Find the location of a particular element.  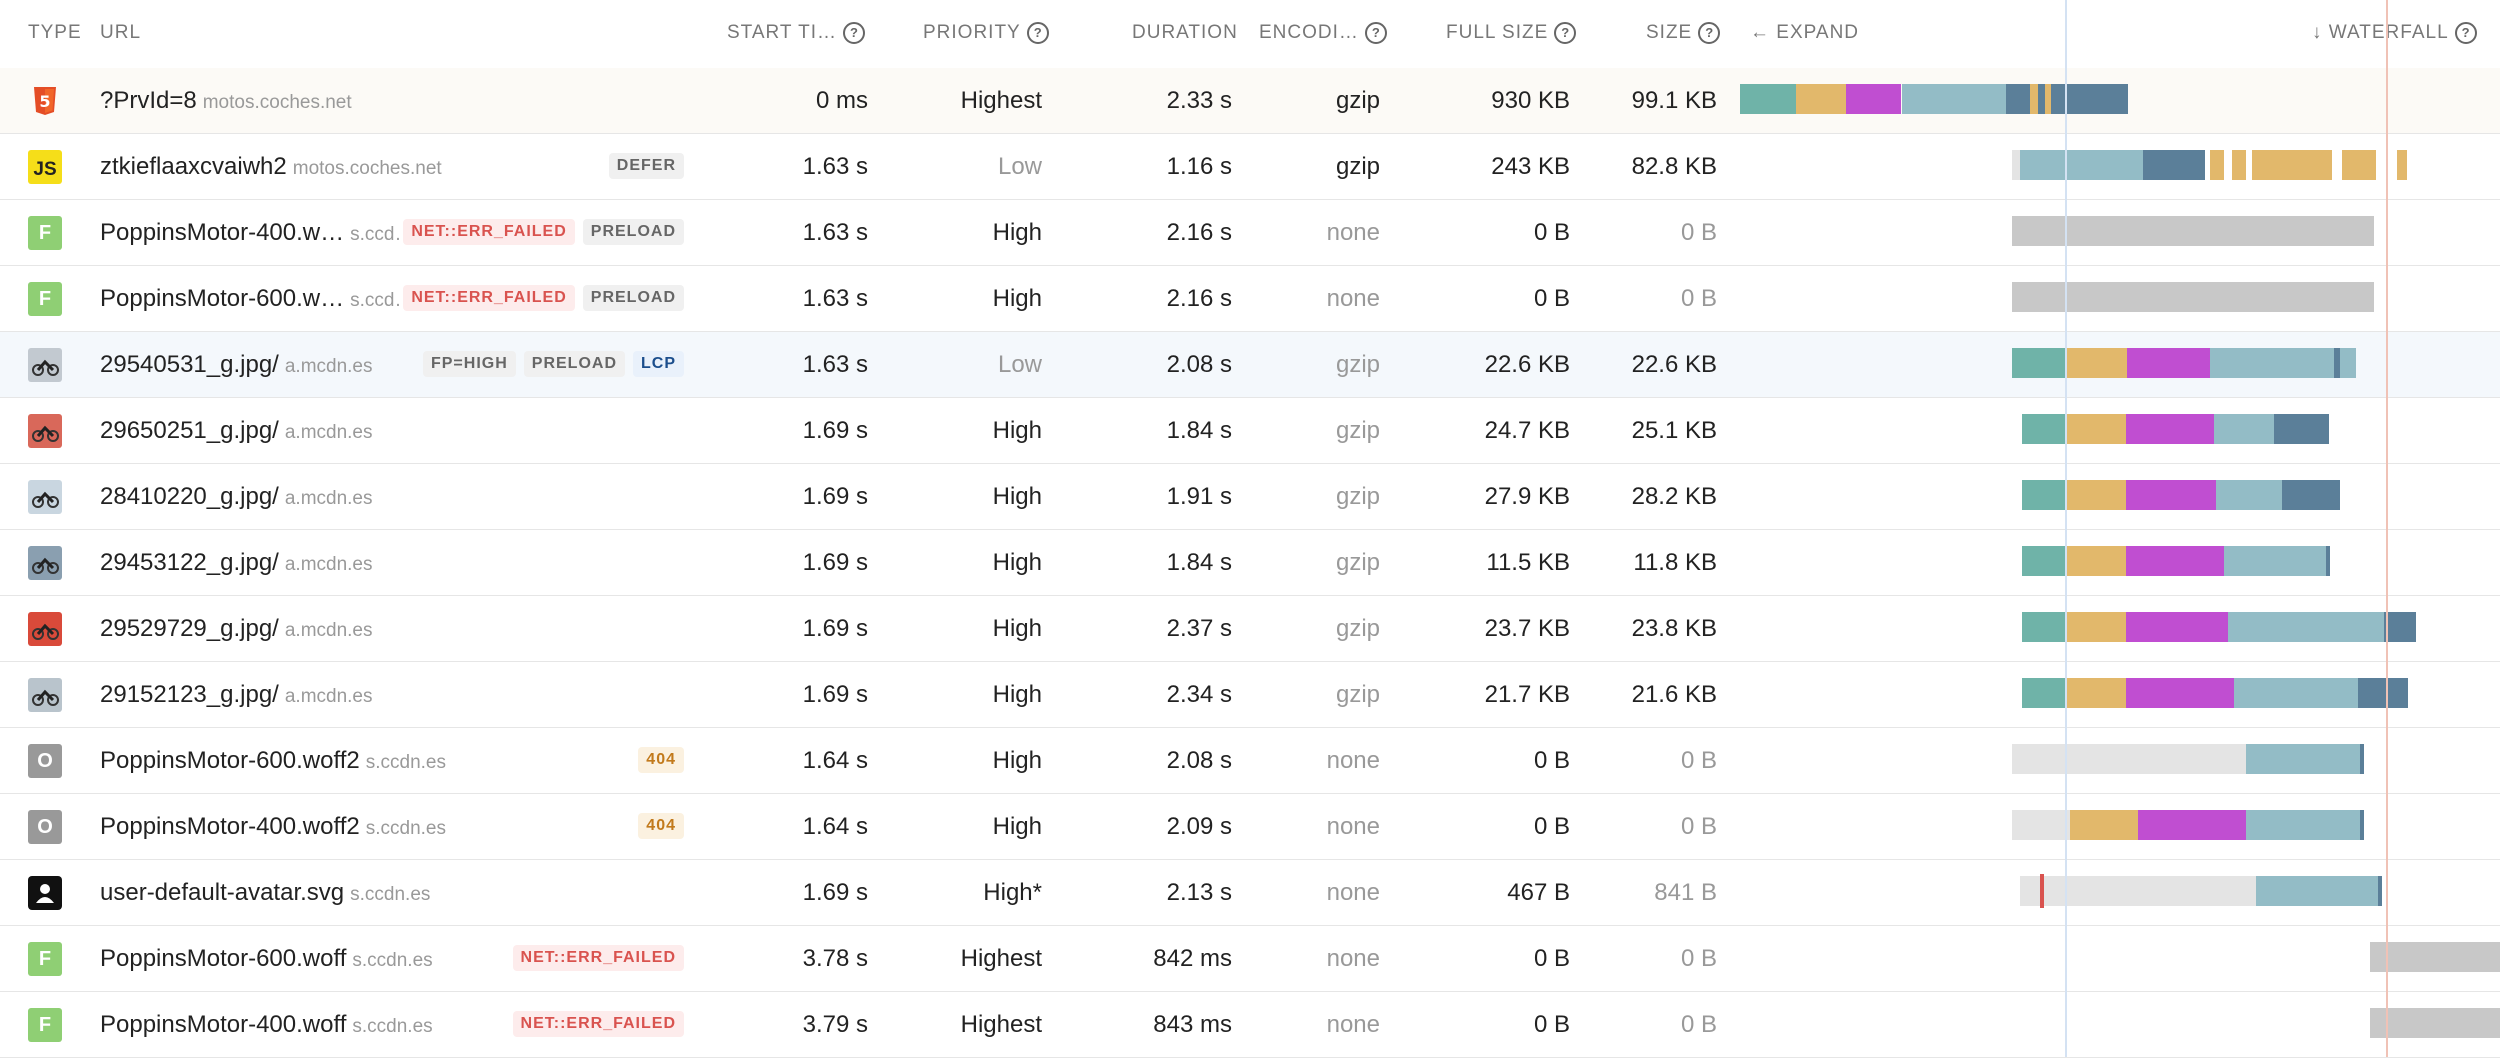

col-encoding-header: ENCODI…? is located at coordinates (1323, 33).